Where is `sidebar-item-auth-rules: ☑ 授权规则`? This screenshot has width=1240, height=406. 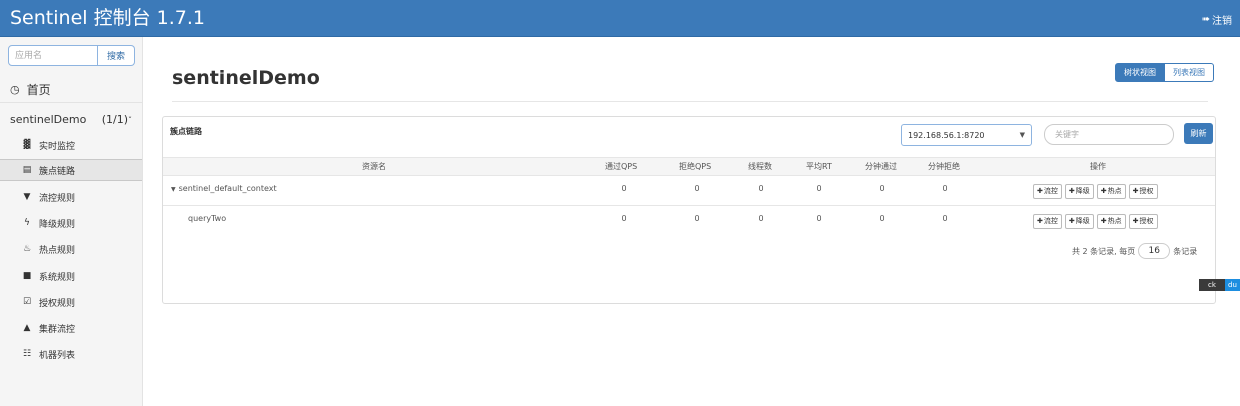
sidebar-item-auth-rules: ☑ 授权规则 is located at coordinates (71, 302).